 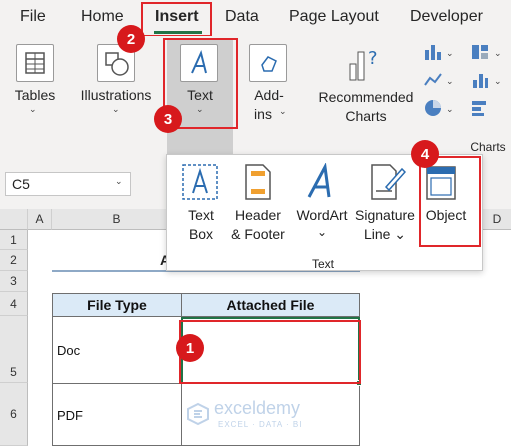 I want to click on object-highlight, so click(x=450, y=201).